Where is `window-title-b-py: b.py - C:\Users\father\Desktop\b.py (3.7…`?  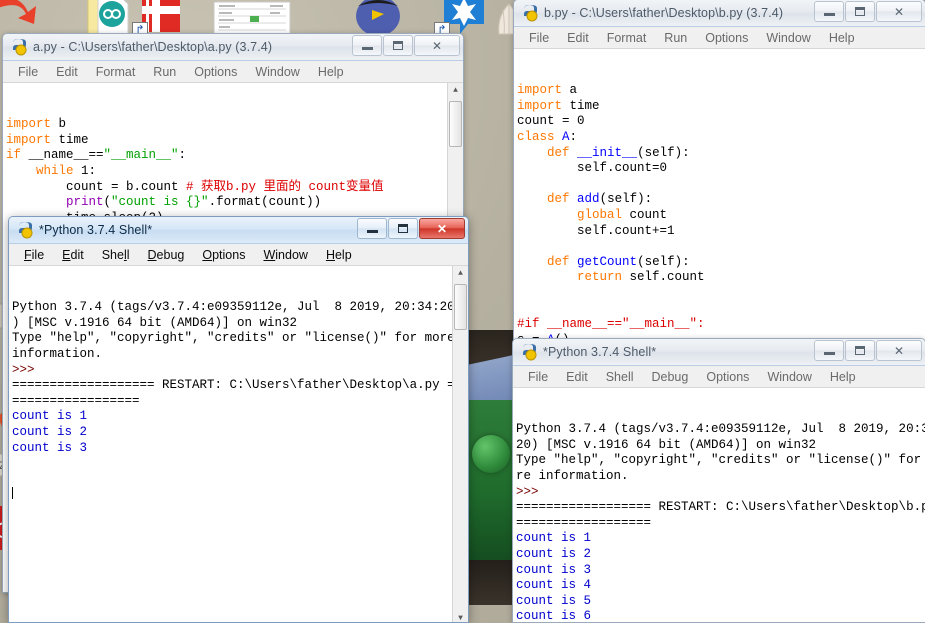
window-title-b-py: b.py - C:\Users\father\Desktop\b.py (3.7… is located at coordinates (664, 13).